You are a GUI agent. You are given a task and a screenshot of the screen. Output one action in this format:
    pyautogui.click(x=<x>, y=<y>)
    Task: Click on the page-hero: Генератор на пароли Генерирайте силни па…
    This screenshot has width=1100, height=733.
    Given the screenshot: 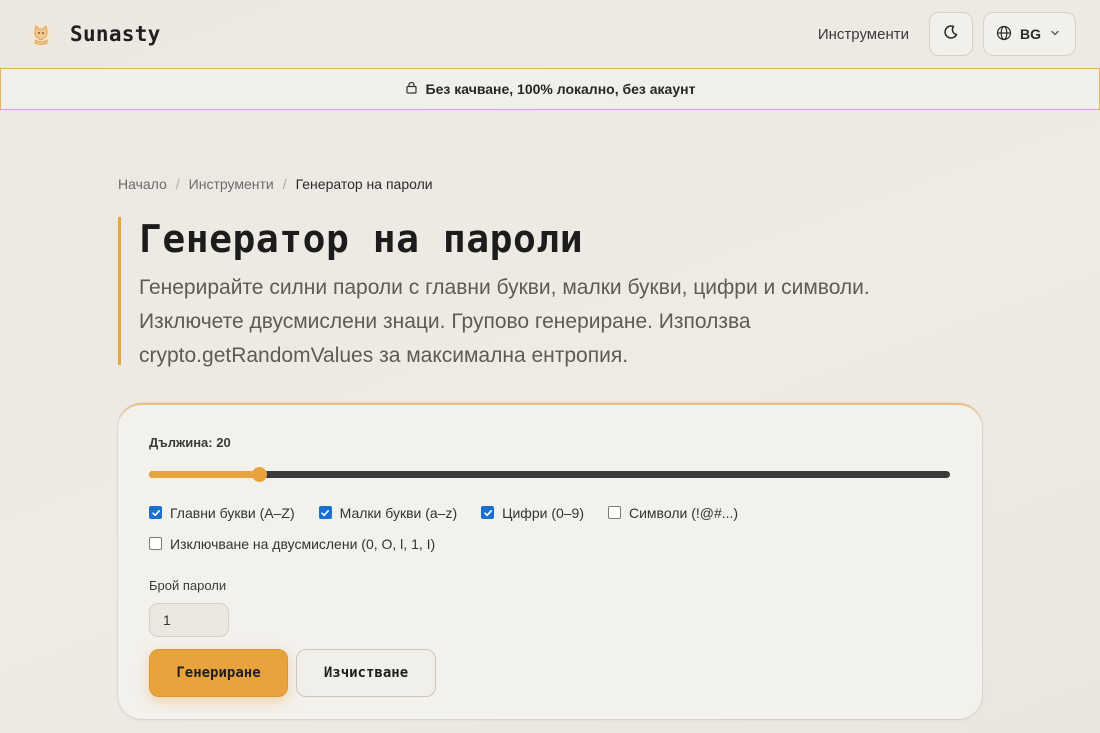 What is the action you would take?
    pyautogui.click(x=508, y=292)
    